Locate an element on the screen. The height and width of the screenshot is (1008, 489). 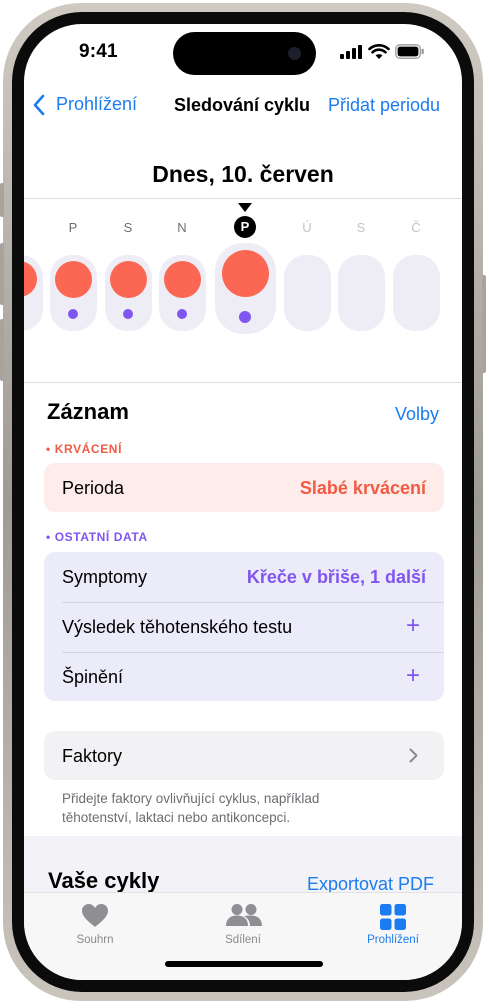
bleeding-row: Perioda Slabé krvácení is located at coordinates (244, 487).